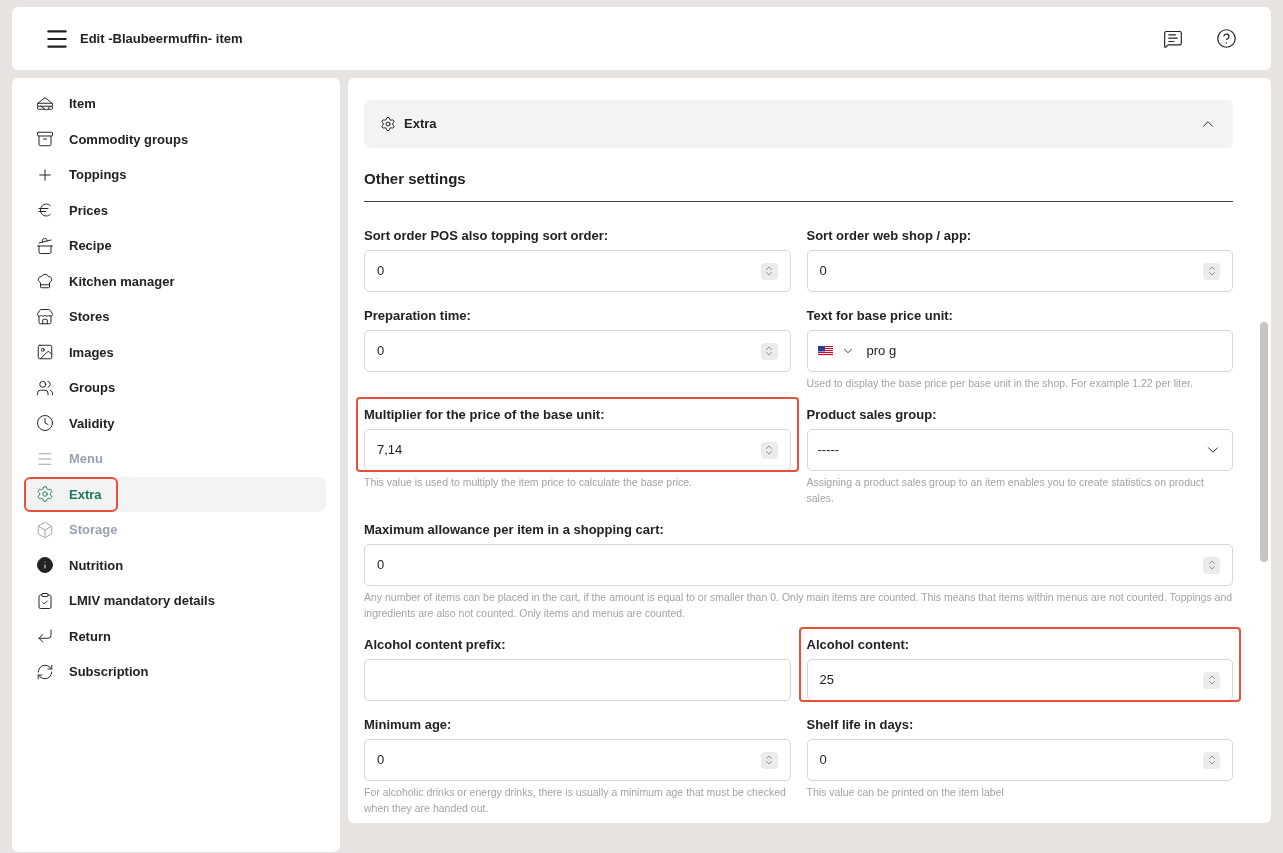 This screenshot has height=853, width=1283. I want to click on field-label: Product sales group:, so click(872, 415).